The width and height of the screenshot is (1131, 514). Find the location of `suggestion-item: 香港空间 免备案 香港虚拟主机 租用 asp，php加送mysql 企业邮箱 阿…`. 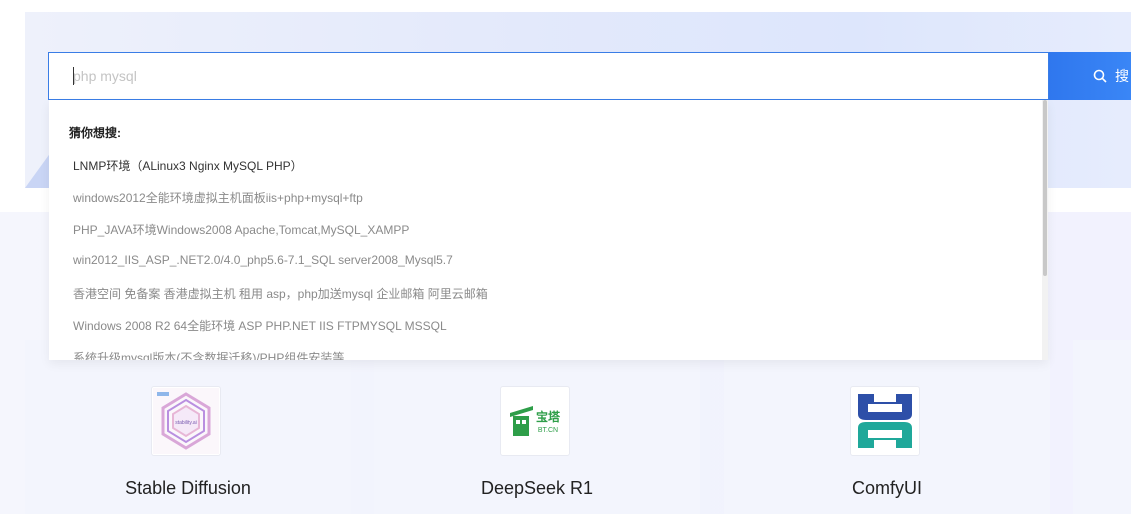

suggestion-item: 香港空间 免备案 香港虚拟主机 租用 asp，php加送mysql 企业邮箱 阿… is located at coordinates (280, 293).